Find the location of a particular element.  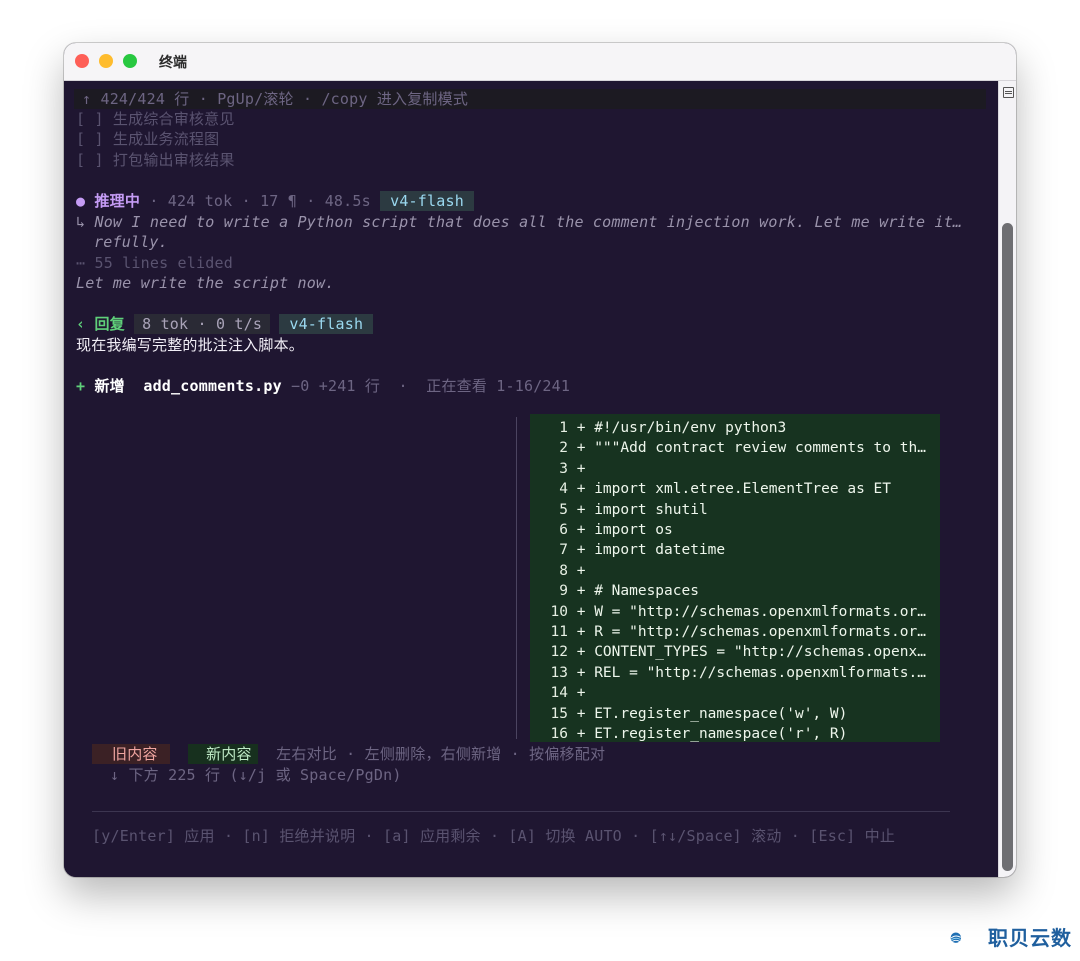

diff-line-number: 6 is located at coordinates (563, 530).